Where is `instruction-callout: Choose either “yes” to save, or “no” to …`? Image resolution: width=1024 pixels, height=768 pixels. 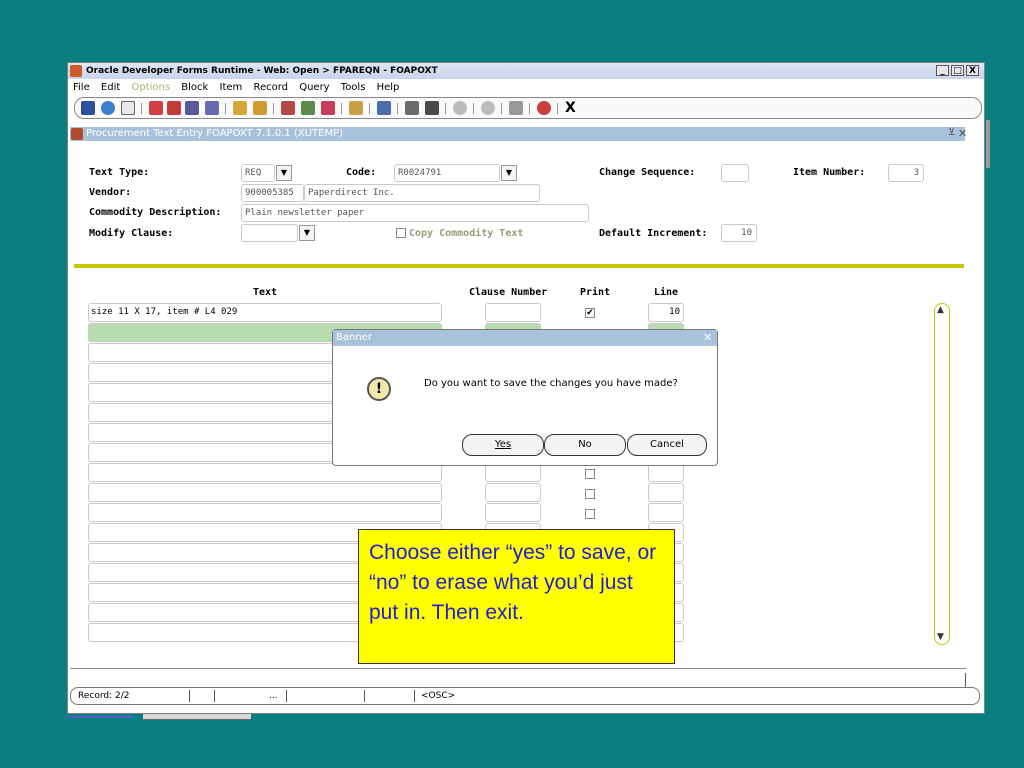
instruction-callout: Choose either “yes” to save, or “no” to … is located at coordinates (516, 596).